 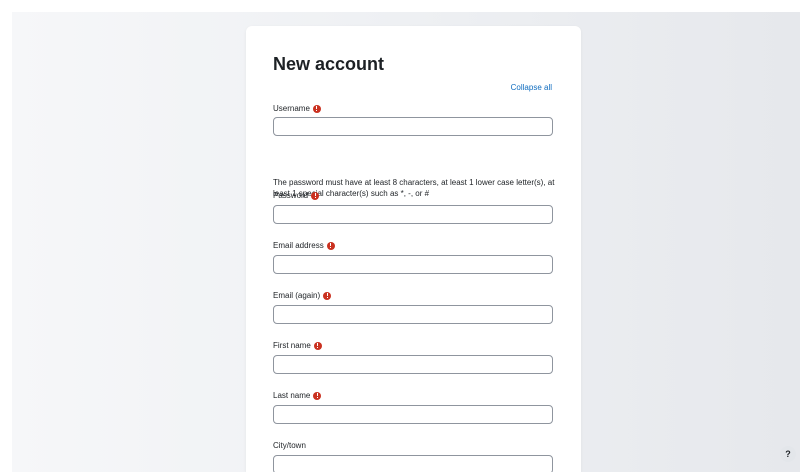 What do you see at coordinates (413, 364) in the screenshot?
I see `first-name-input` at bounding box center [413, 364].